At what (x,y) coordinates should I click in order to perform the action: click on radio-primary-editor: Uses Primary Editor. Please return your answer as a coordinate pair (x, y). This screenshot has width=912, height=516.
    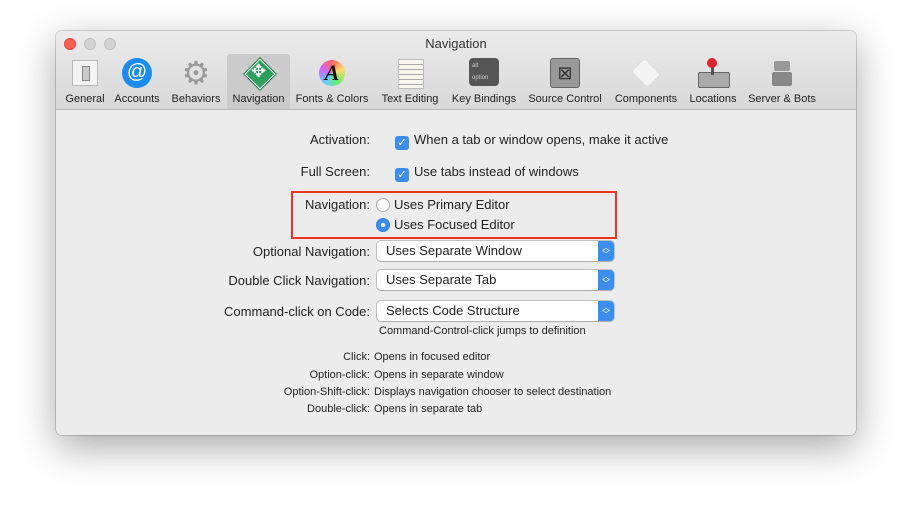
    Looking at the image, I should click on (443, 204).